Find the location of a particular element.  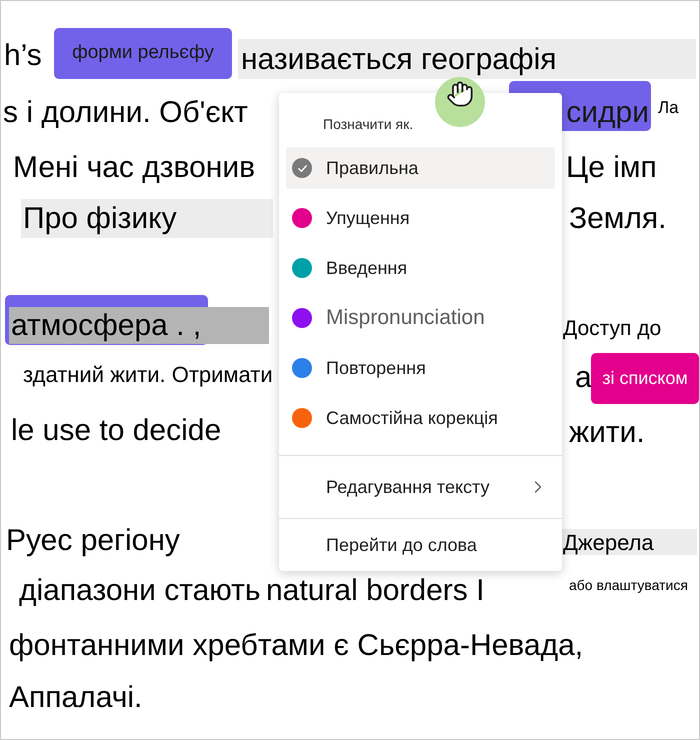

word-tag: зі списком is located at coordinates (645, 378).